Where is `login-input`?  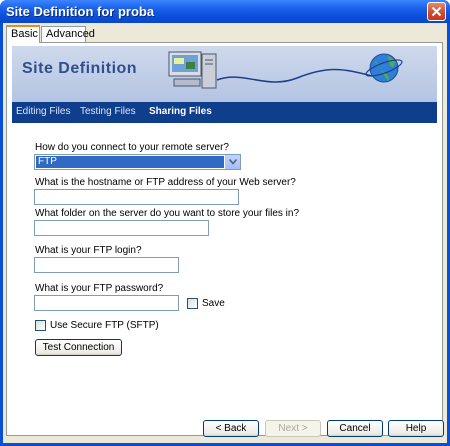
login-input is located at coordinates (106, 265).